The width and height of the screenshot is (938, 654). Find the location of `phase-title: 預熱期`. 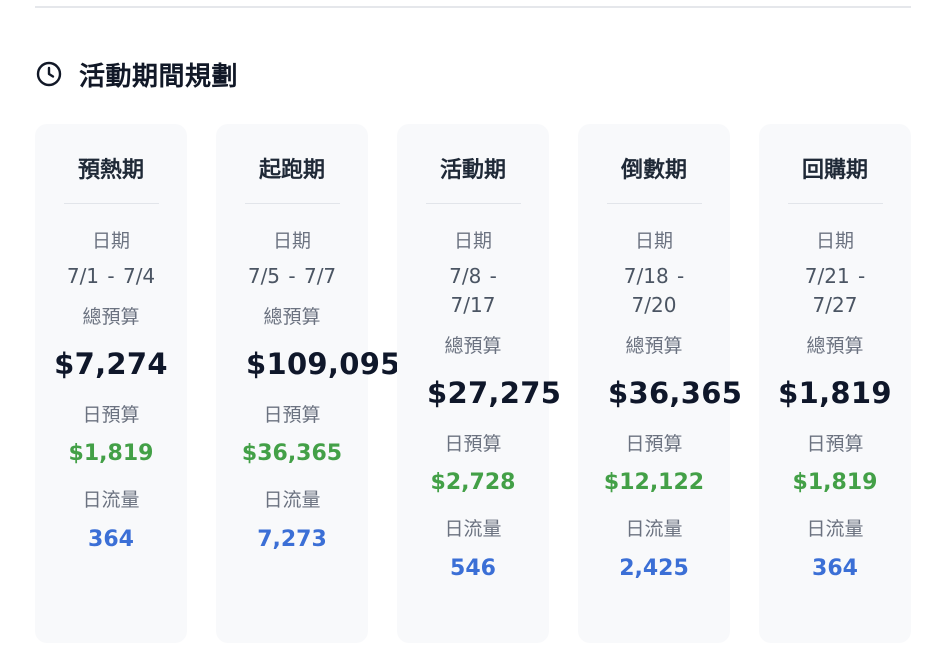

phase-title: 預熱期 is located at coordinates (110, 170).